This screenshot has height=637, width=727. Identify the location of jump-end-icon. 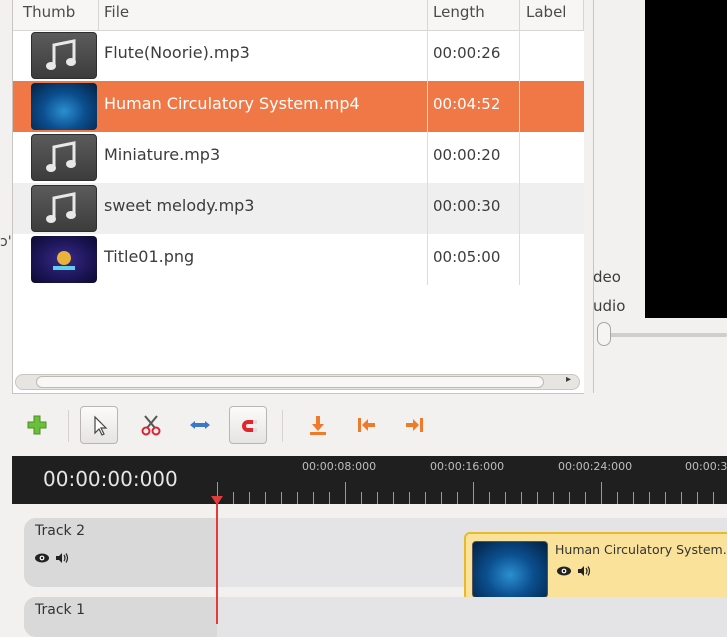
(414, 425).